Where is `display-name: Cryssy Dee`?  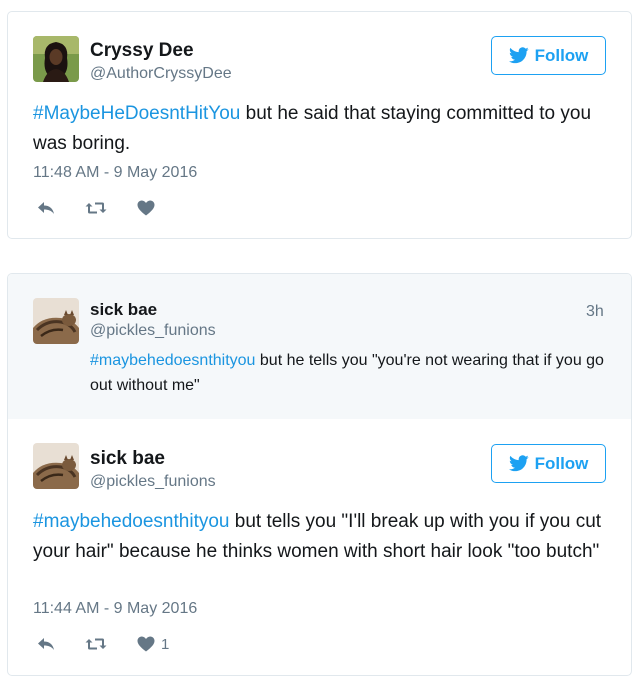 display-name: Cryssy Dee is located at coordinates (142, 51).